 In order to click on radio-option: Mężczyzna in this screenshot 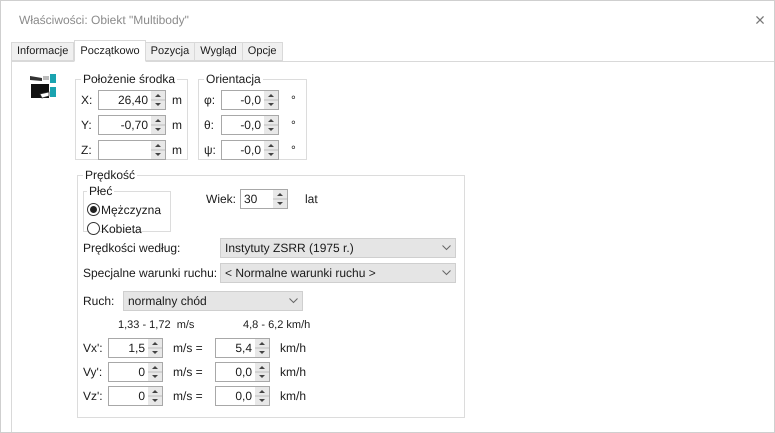, I will do `click(127, 209)`.